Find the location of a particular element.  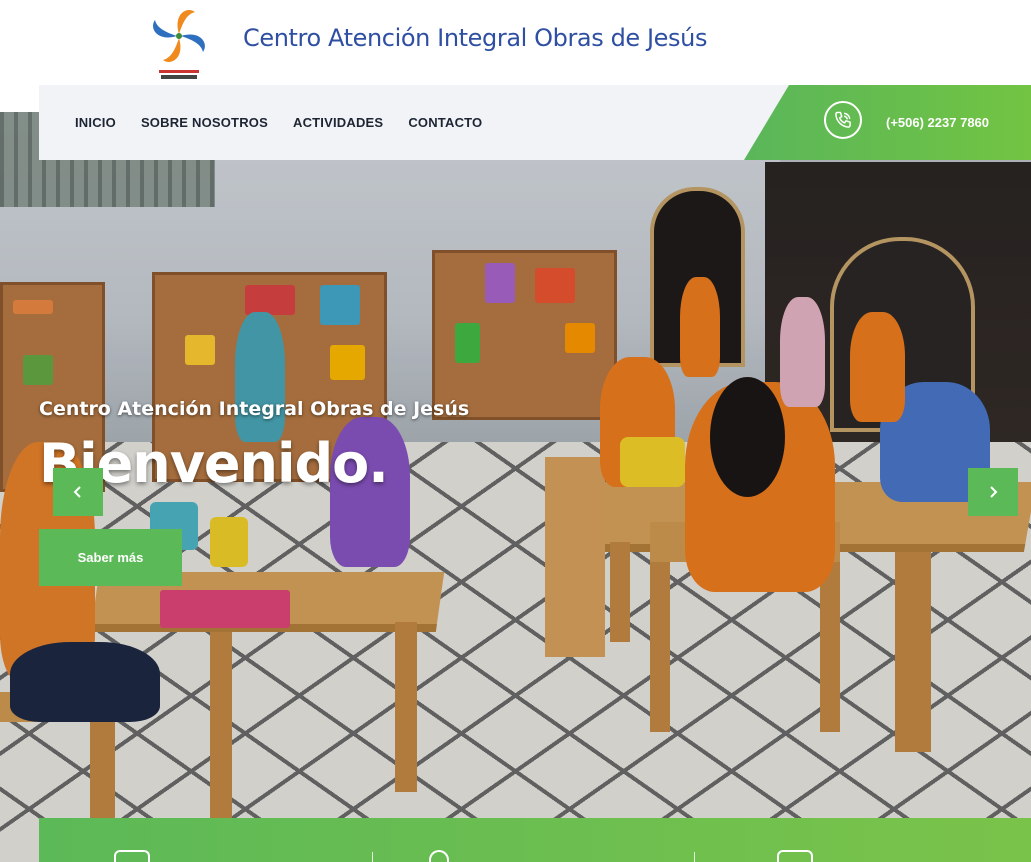

pinwheel-logo-icon is located at coordinates (179, 43).